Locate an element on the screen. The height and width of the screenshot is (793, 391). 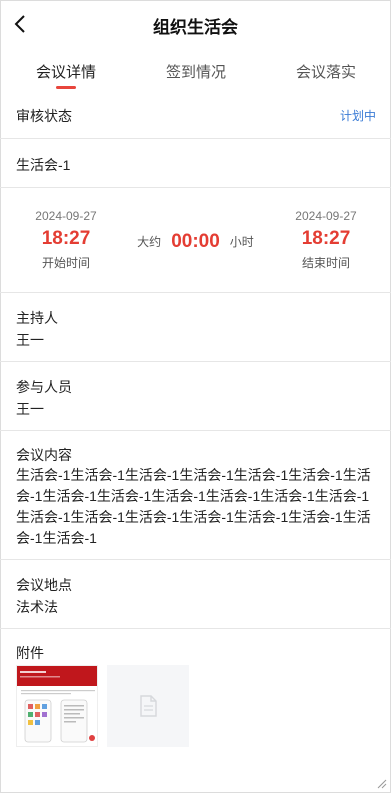
attachment-image-thumbnail is located at coordinates (57, 706).